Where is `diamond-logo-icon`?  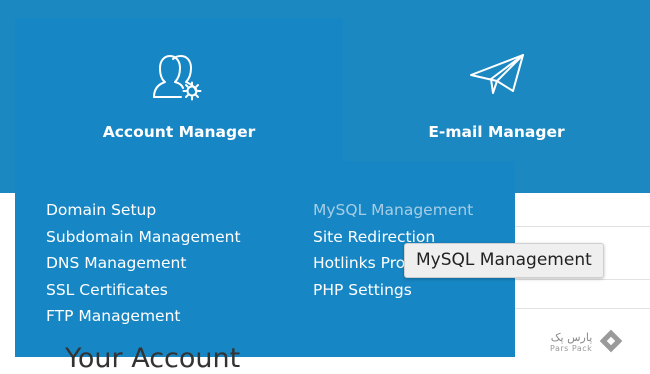
diamond-logo-icon is located at coordinates (611, 343).